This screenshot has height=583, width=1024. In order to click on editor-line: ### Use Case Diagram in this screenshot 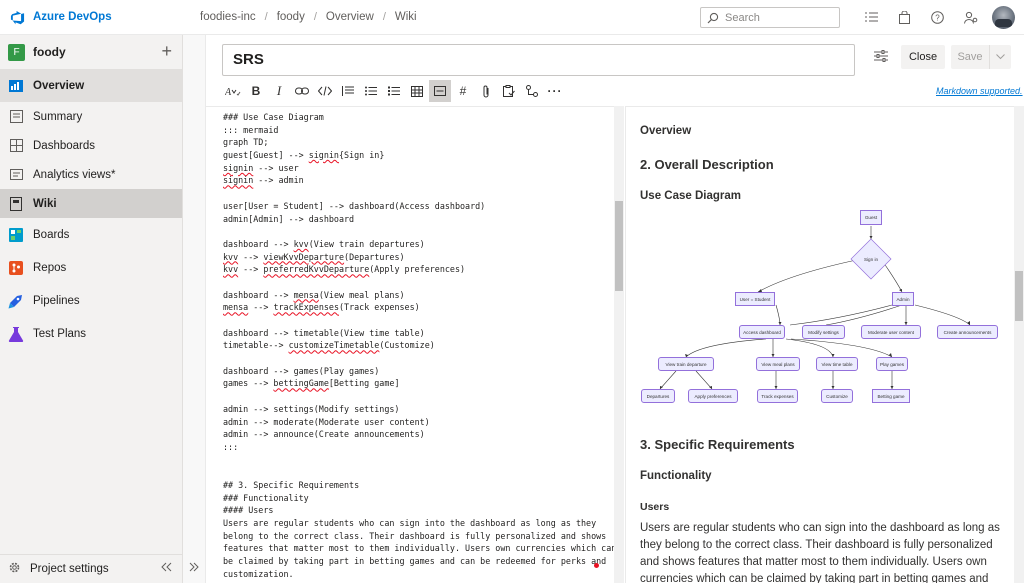, I will do `click(415, 117)`.